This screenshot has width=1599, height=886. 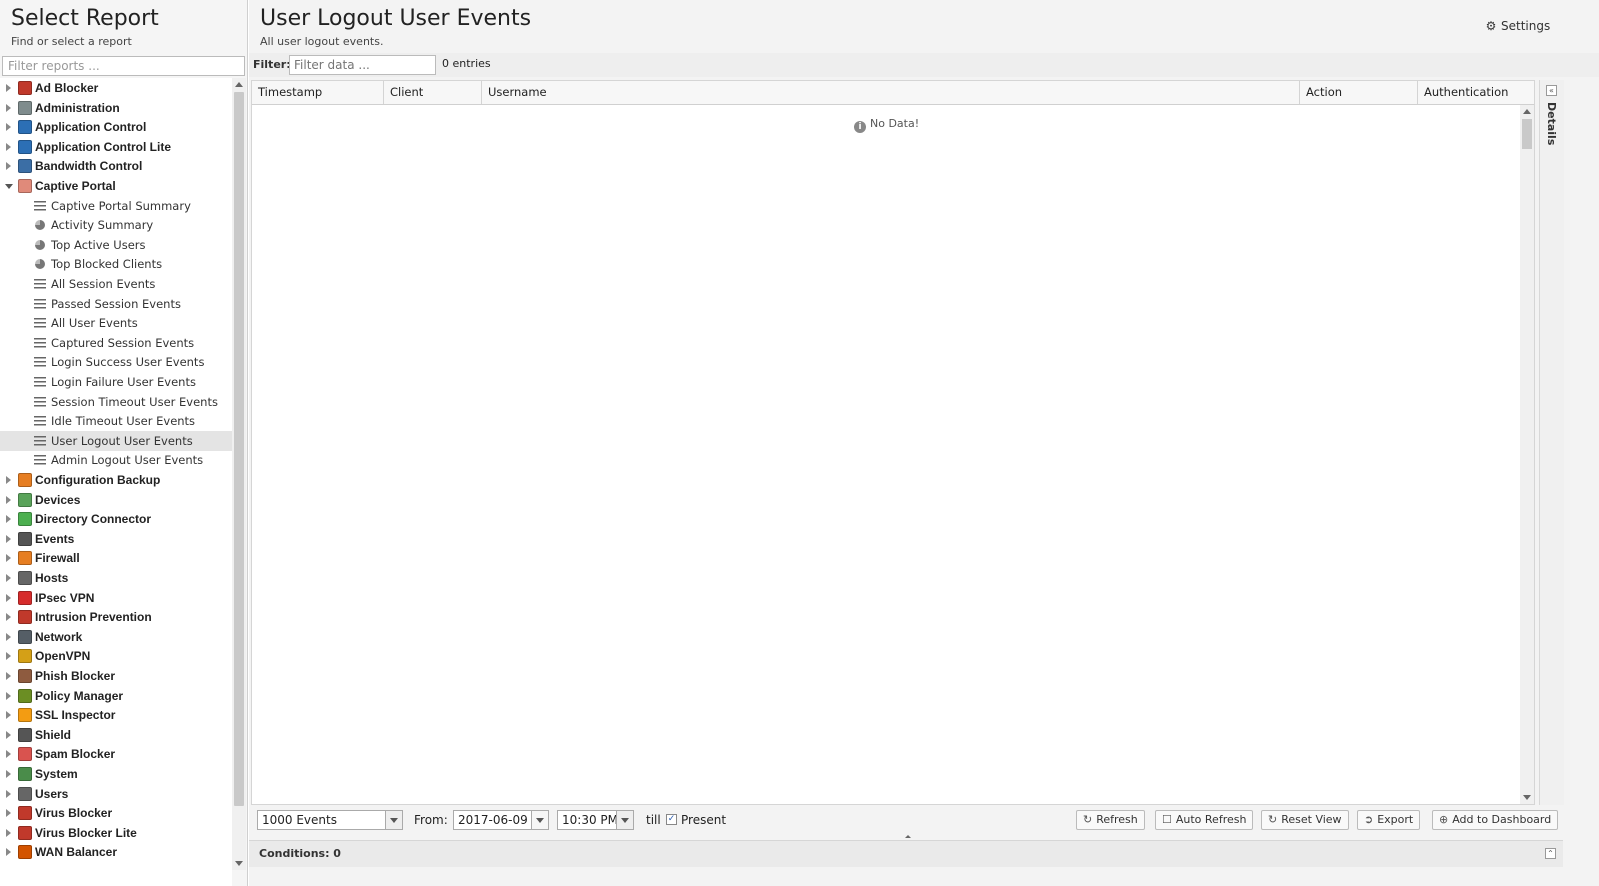 What do you see at coordinates (116, 578) in the screenshot?
I see `tree-item-hosts: Hosts` at bounding box center [116, 578].